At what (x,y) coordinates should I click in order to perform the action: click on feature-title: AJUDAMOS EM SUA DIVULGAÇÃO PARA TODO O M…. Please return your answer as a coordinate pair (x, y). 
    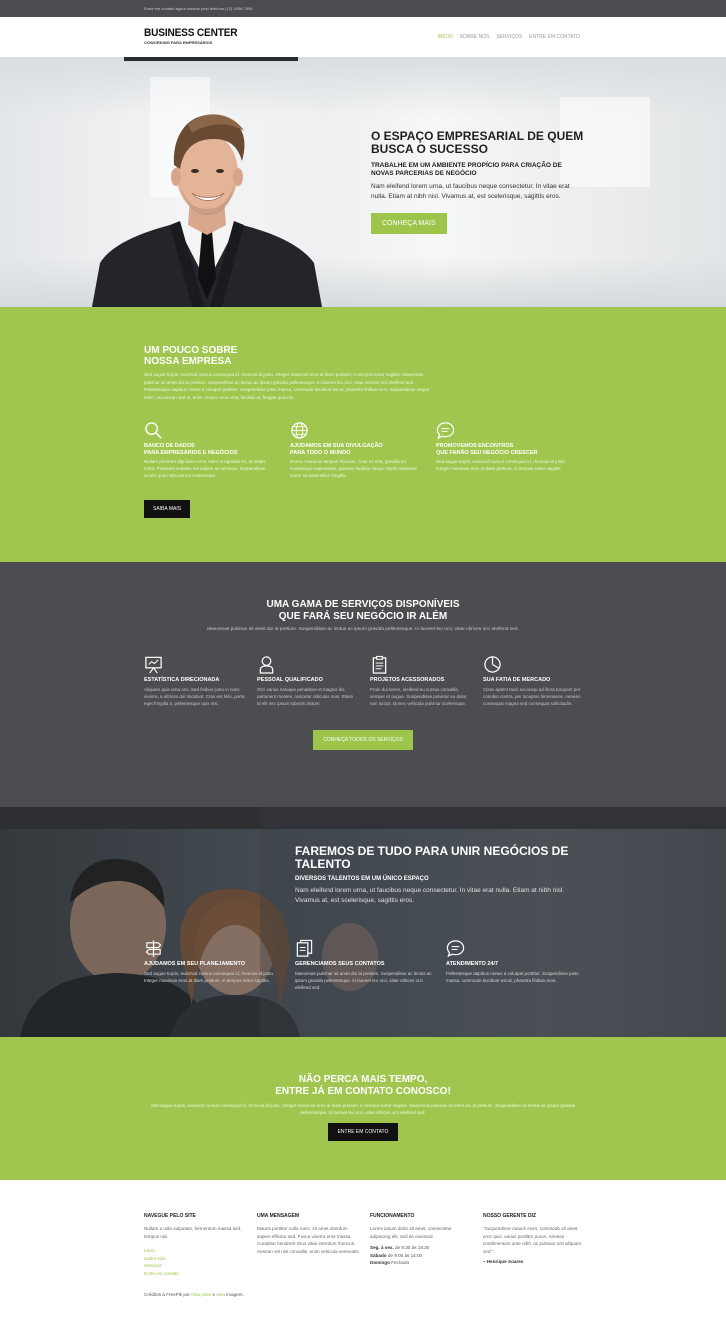
    Looking at the image, I should click on (356, 449).